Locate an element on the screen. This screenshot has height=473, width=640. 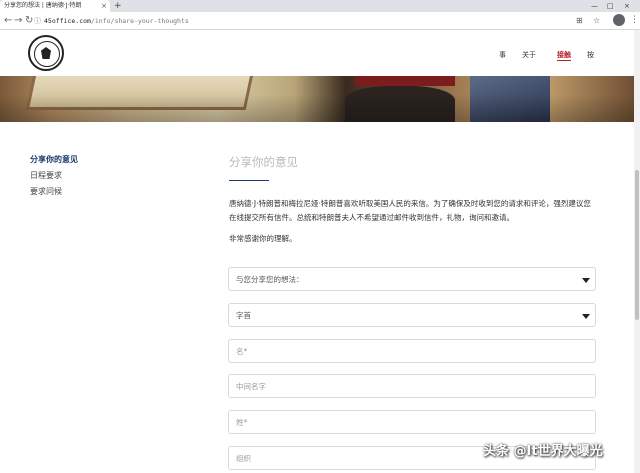
topic-select-value: 与您分享您的想法： is located at coordinates (270, 279).